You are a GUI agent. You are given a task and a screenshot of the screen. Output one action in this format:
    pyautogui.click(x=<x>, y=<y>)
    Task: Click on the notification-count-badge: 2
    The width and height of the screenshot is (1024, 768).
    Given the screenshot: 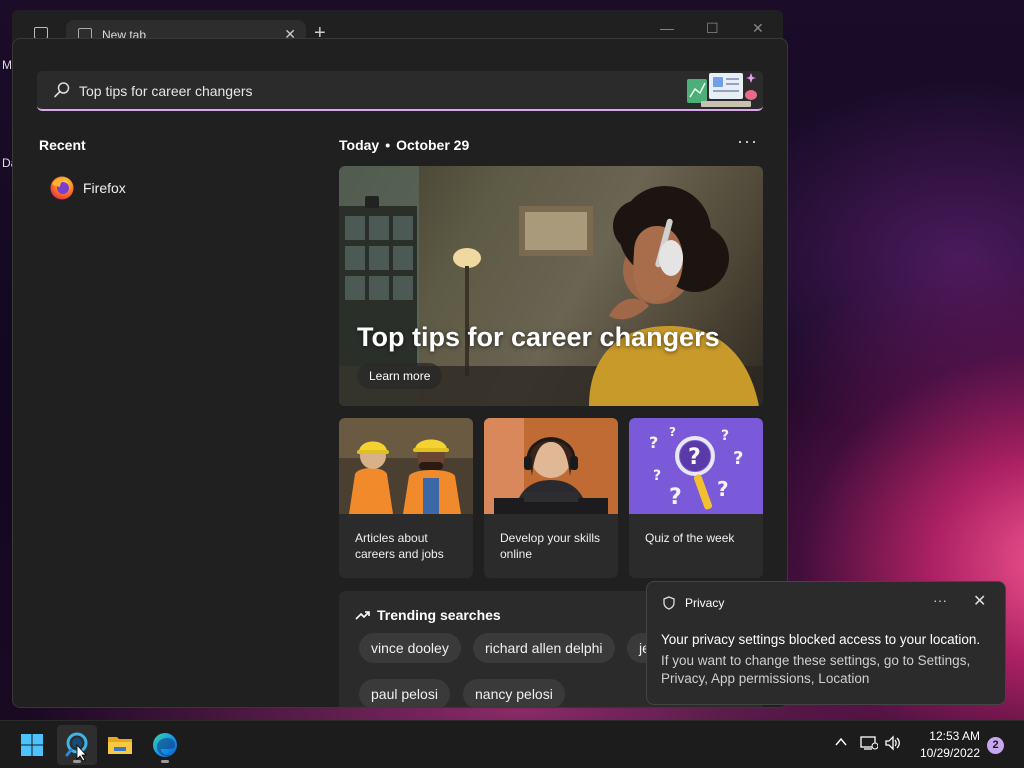 What is the action you would take?
    pyautogui.click(x=995, y=745)
    